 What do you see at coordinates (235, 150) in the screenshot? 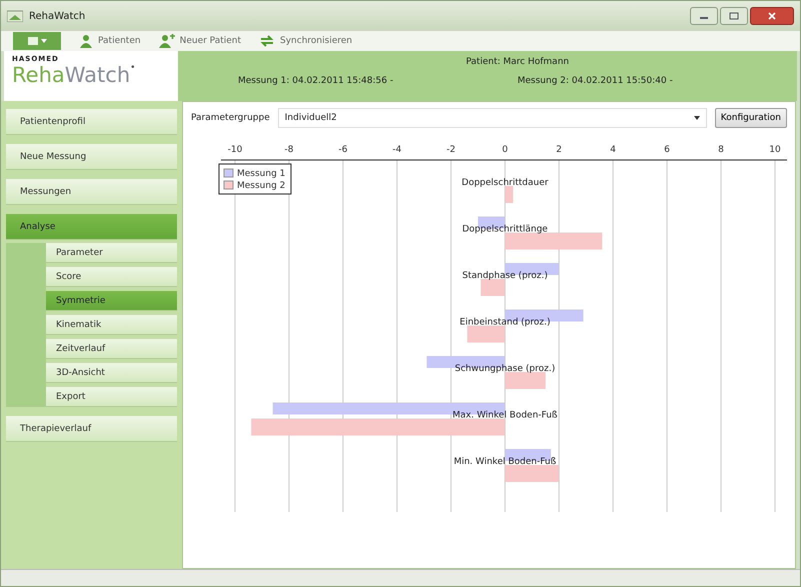
I see `tick-label: -10` at bounding box center [235, 150].